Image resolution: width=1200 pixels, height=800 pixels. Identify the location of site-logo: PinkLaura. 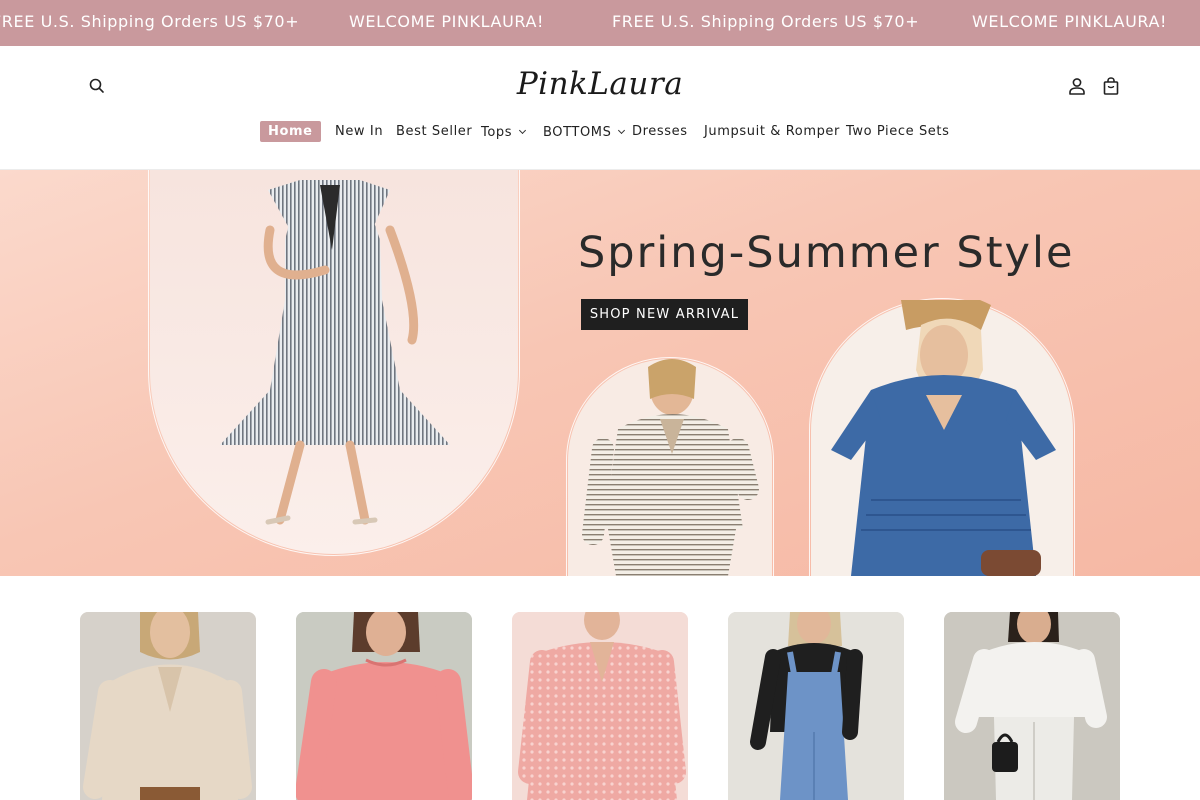
(600, 86).